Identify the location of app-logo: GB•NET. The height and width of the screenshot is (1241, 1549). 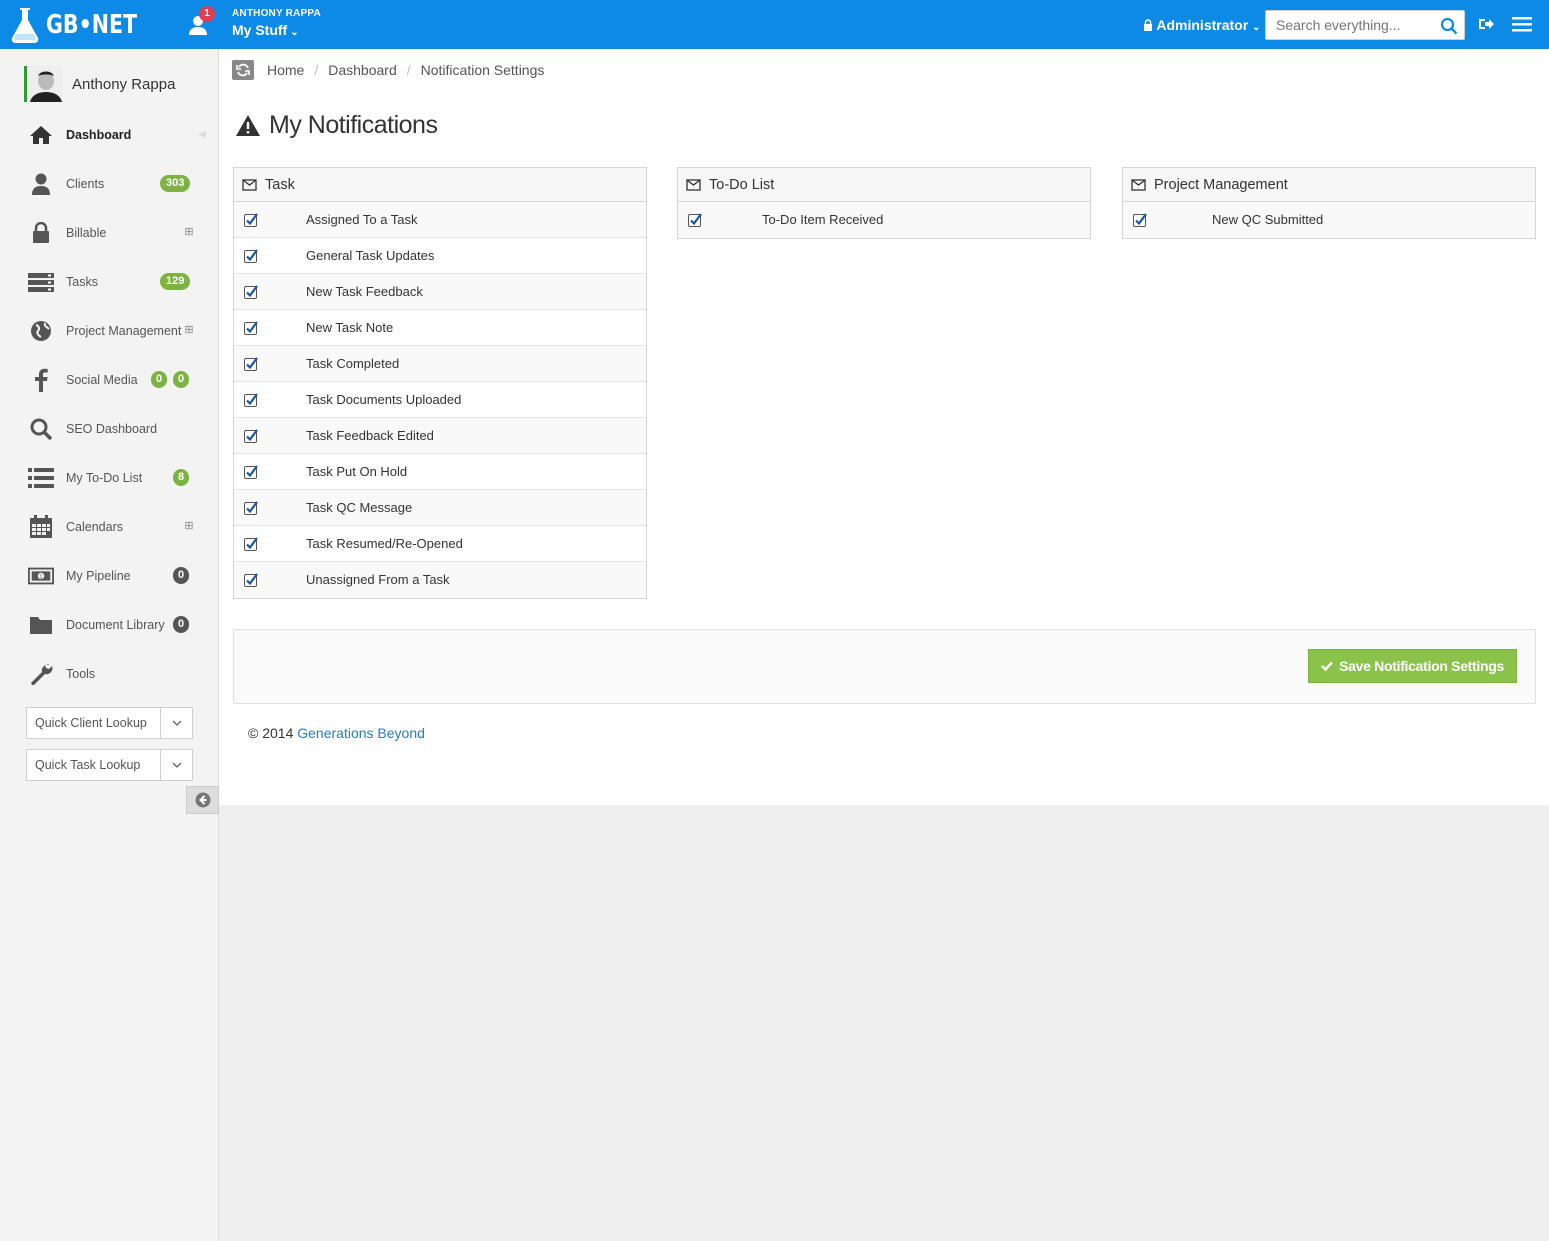
(80, 25).